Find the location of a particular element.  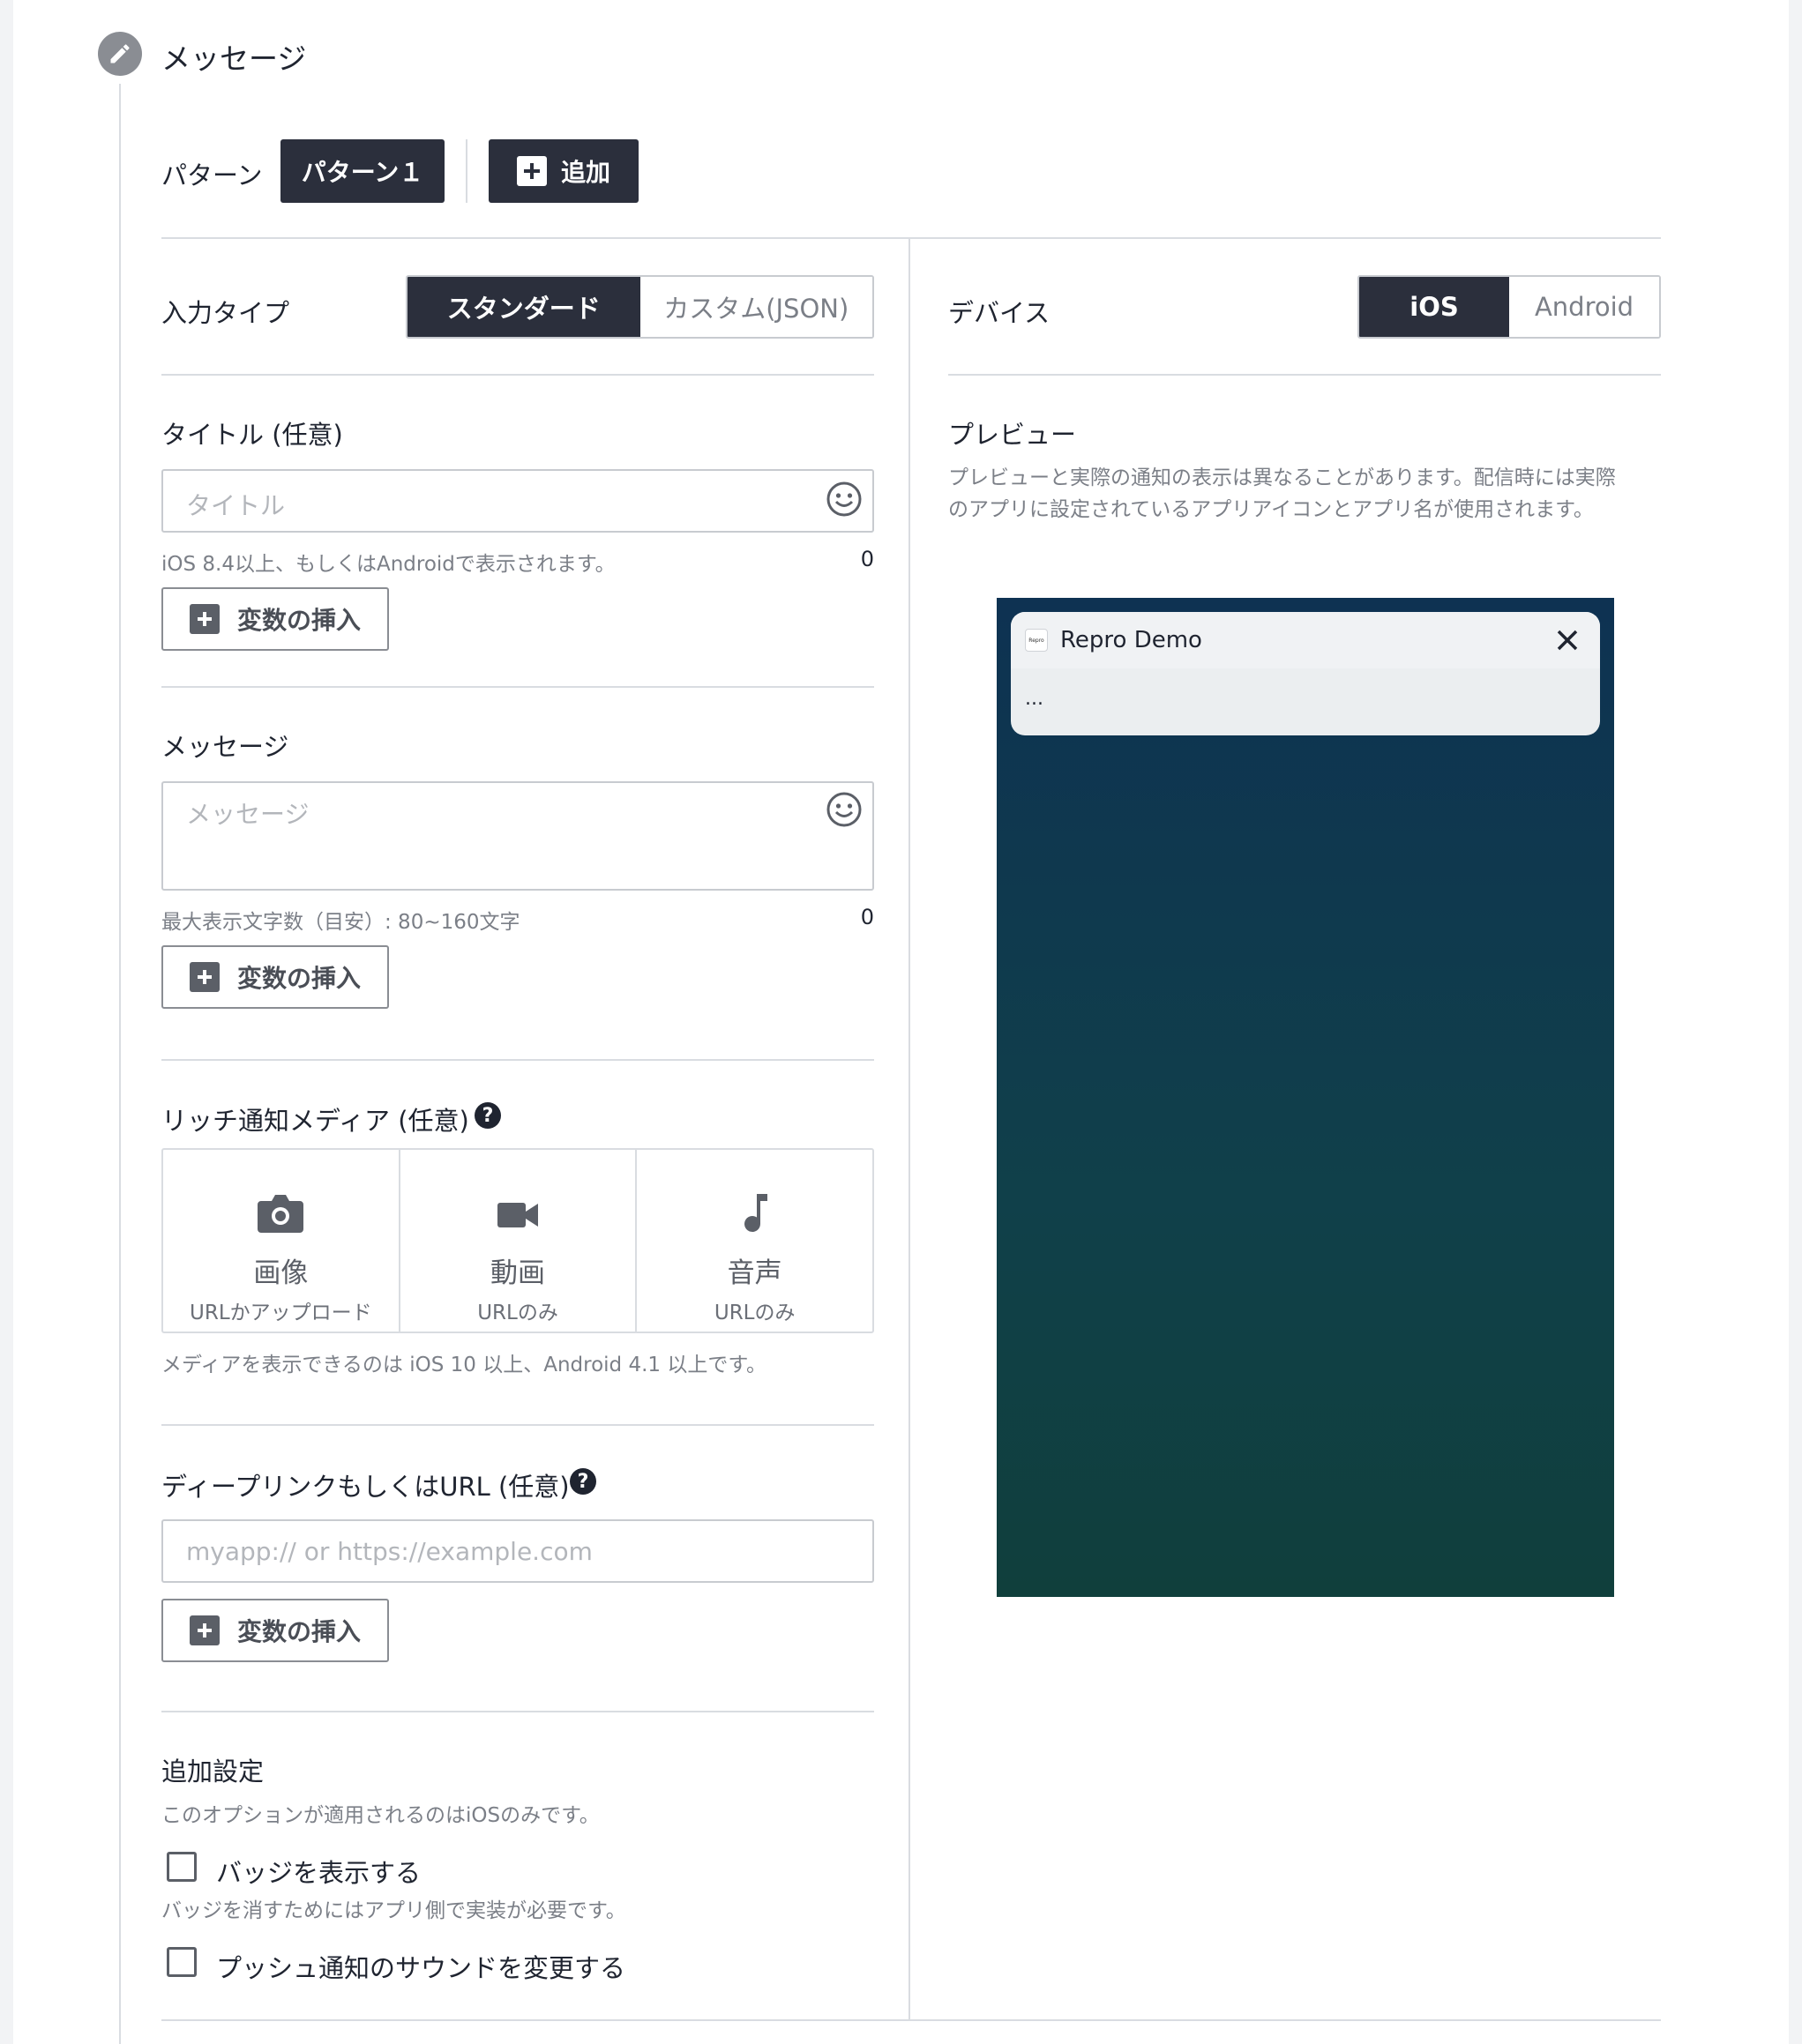

media-name: 音声 is located at coordinates (754, 1273).